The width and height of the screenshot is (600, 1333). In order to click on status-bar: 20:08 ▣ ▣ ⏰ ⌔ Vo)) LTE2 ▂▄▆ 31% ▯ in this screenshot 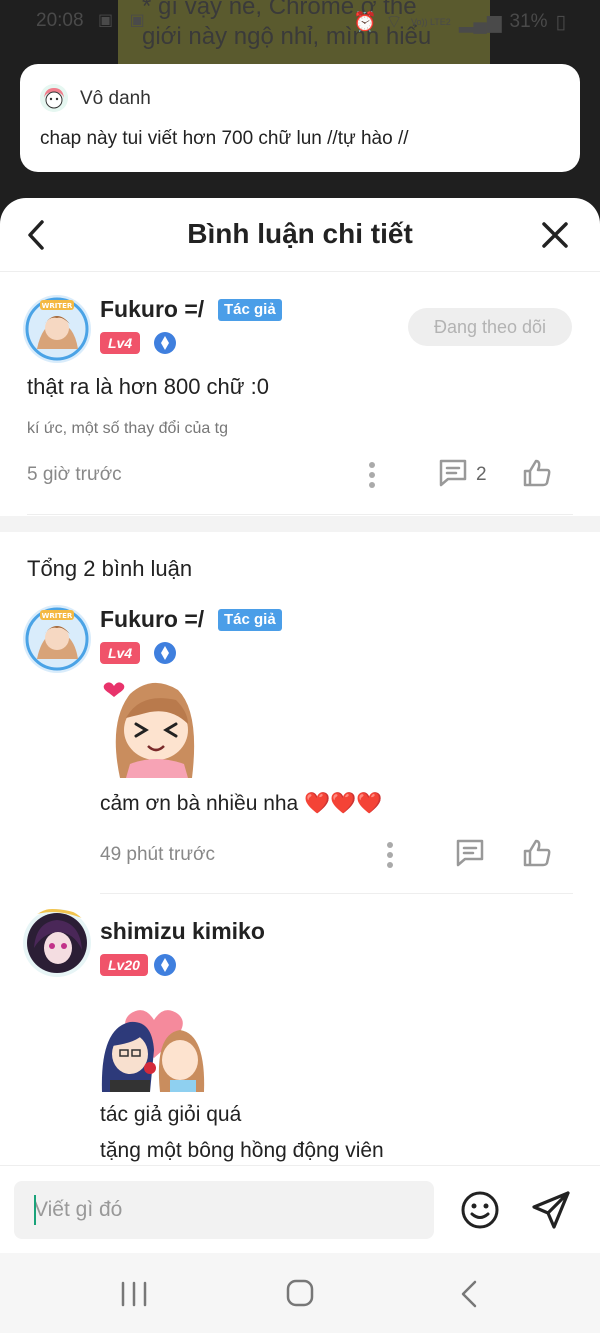, I will do `click(300, 22)`.